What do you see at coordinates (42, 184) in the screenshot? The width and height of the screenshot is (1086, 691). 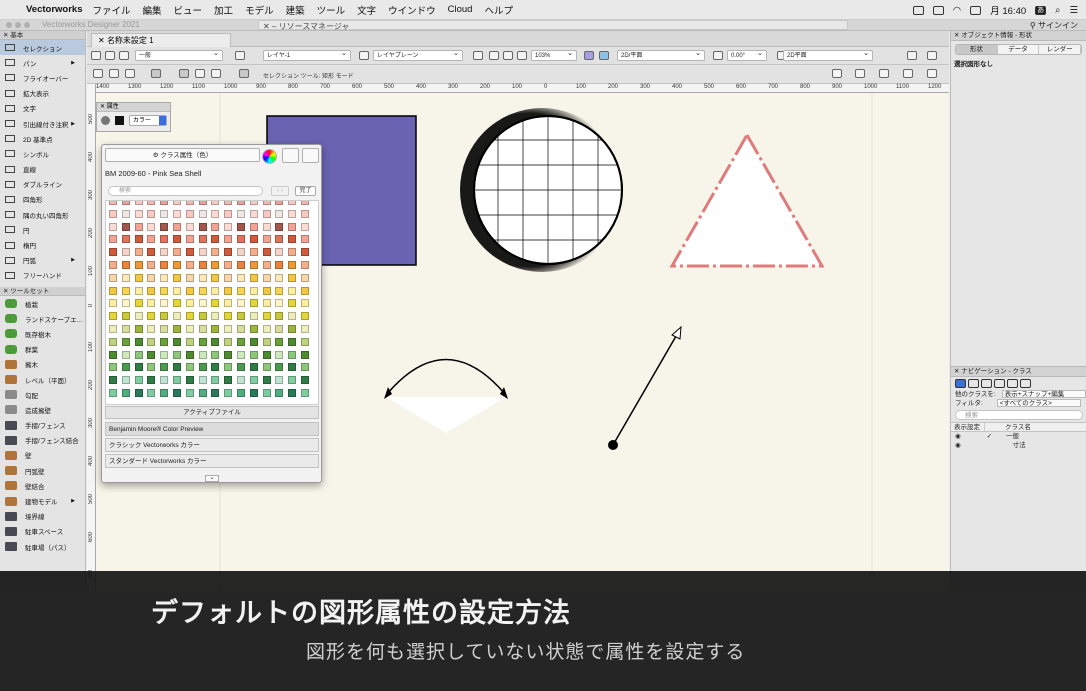 I see `basic-tool-9: ダブルライン` at bounding box center [42, 184].